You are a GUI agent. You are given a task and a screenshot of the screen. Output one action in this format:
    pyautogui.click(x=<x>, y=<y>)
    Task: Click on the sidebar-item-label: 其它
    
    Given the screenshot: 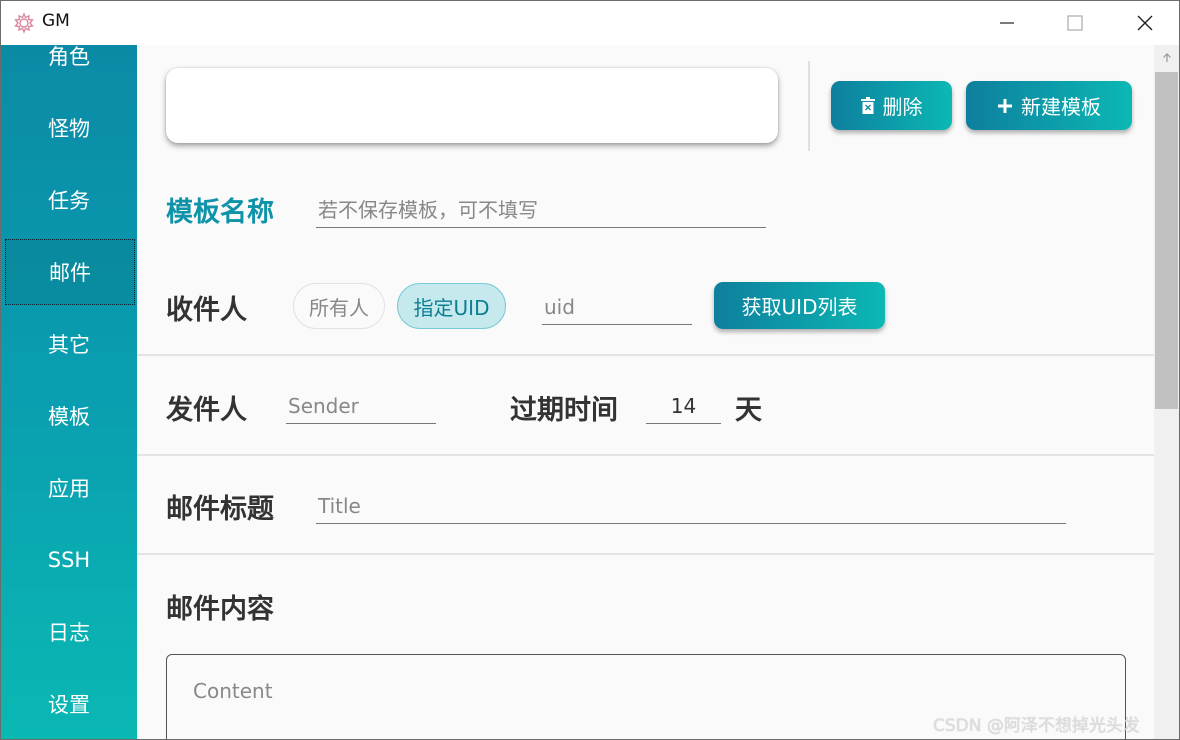 What is the action you would take?
    pyautogui.click(x=69, y=345)
    